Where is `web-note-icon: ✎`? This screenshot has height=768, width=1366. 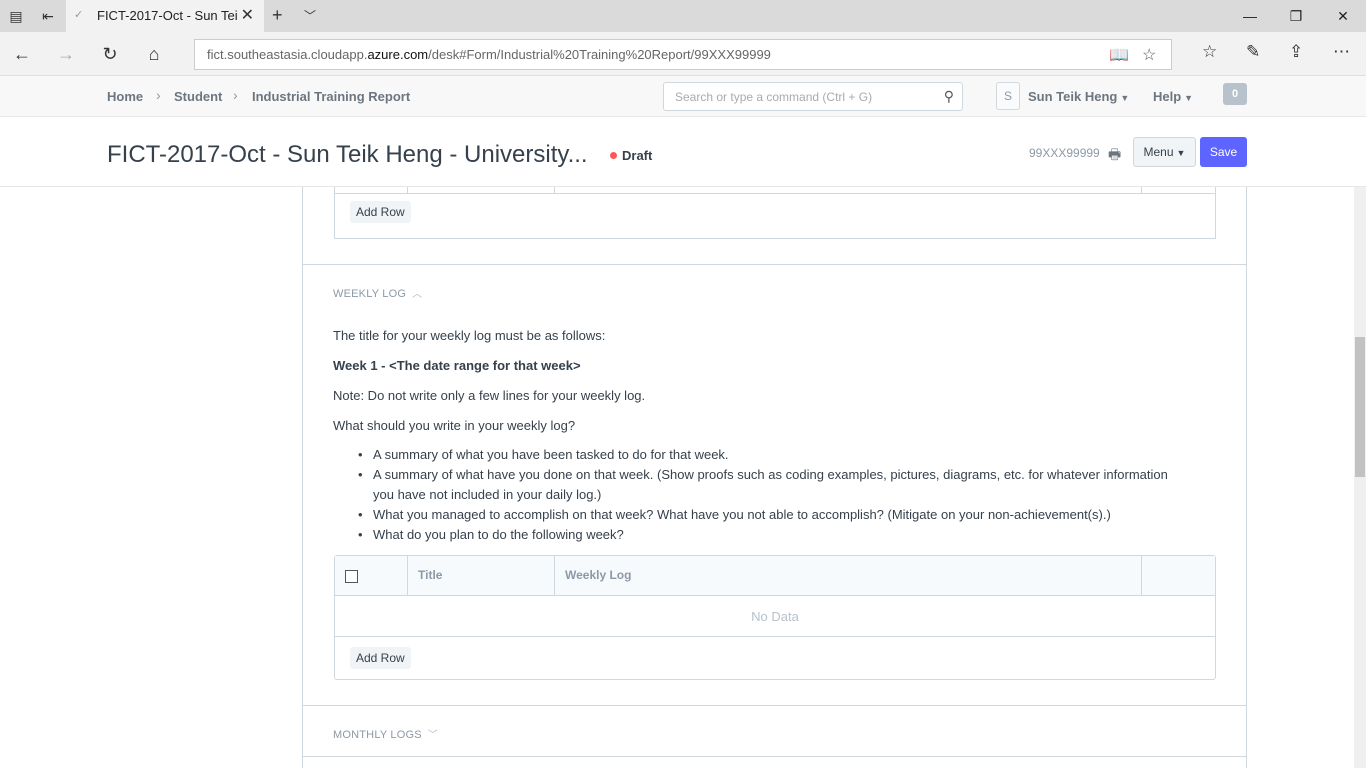 web-note-icon: ✎ is located at coordinates (1253, 52).